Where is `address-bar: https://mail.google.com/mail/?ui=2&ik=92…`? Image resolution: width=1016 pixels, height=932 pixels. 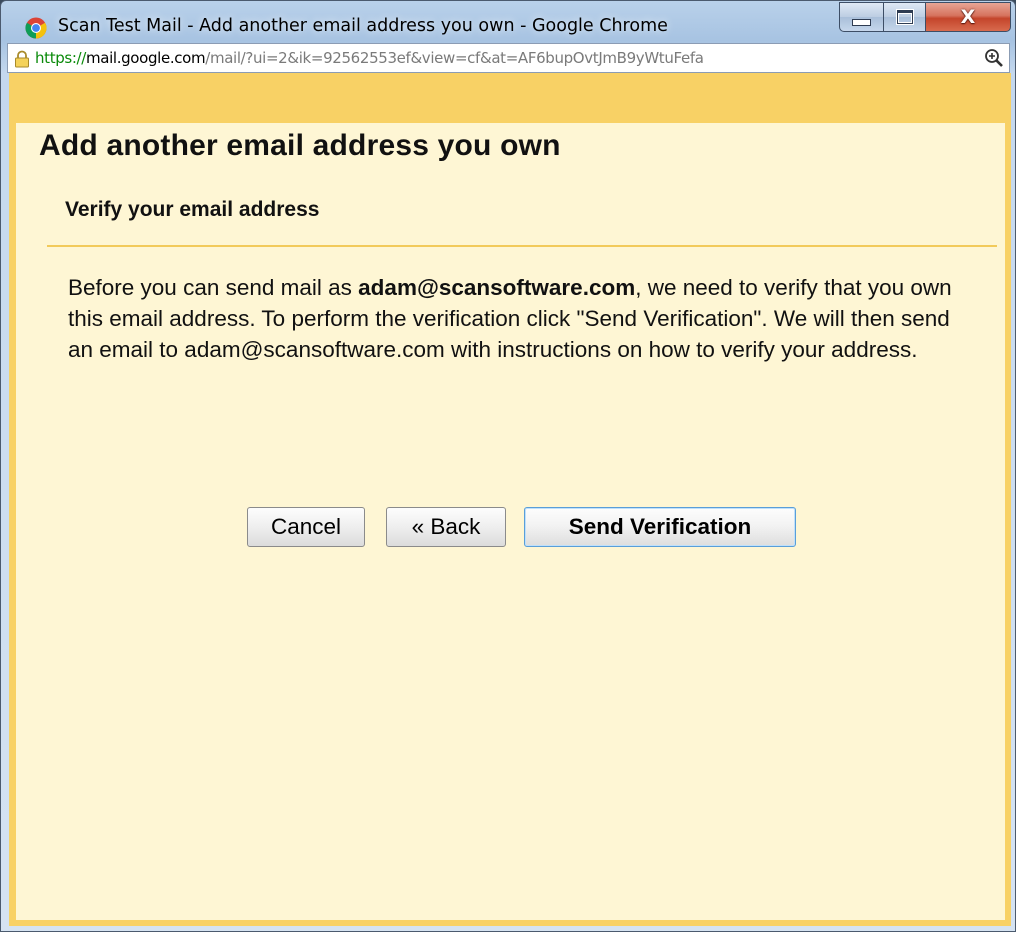
address-bar: https://mail.google.com/mail/?ui=2&ik=92… is located at coordinates (508, 58).